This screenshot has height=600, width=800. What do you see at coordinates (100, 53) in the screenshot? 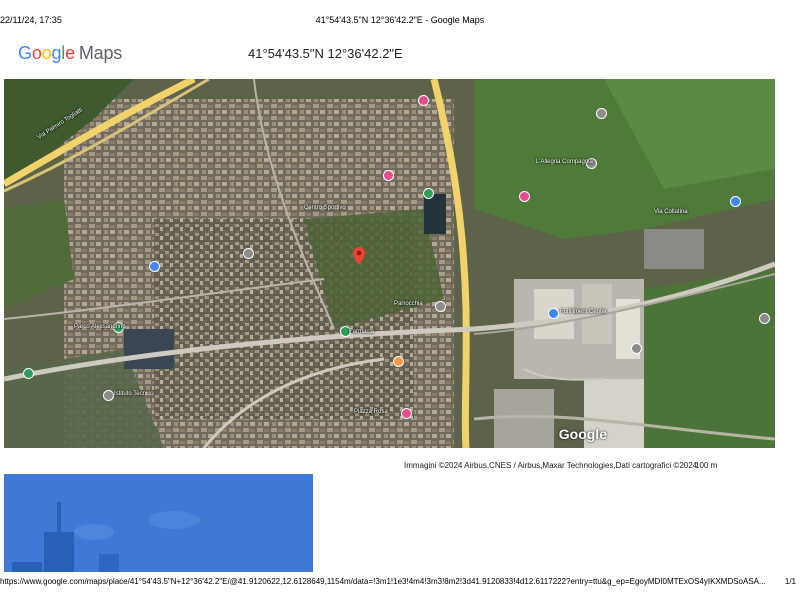
I see `logo-maps-text: Maps` at bounding box center [100, 53].